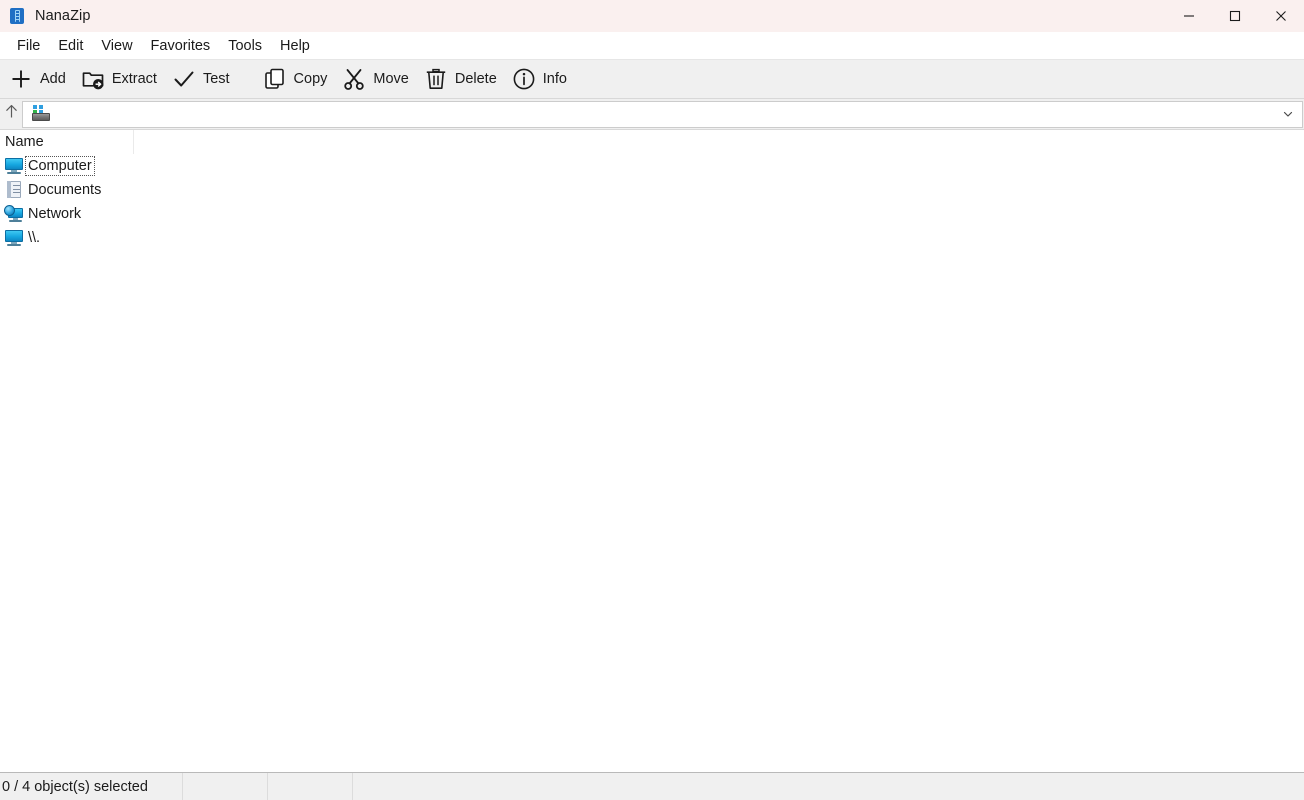  What do you see at coordinates (67, 142) in the screenshot?
I see `column-header-name: Name` at bounding box center [67, 142].